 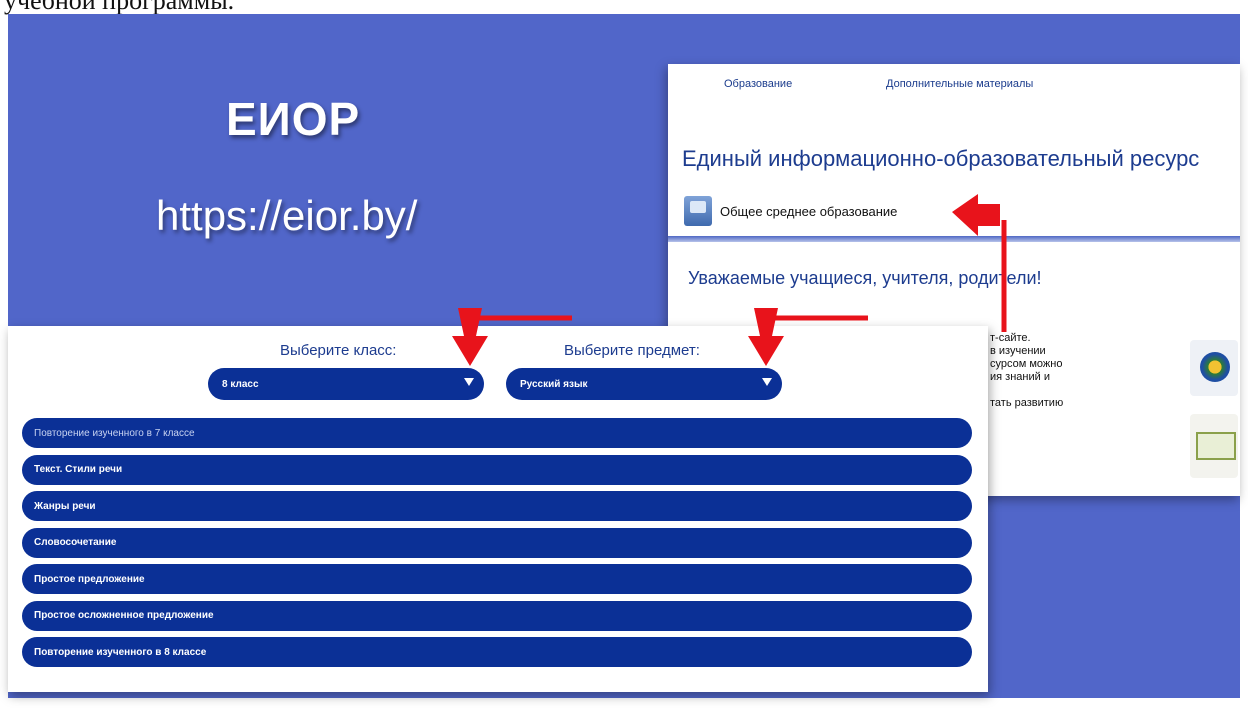 What do you see at coordinates (758, 84) in the screenshot?
I see `nav-item-education: Образование` at bounding box center [758, 84].